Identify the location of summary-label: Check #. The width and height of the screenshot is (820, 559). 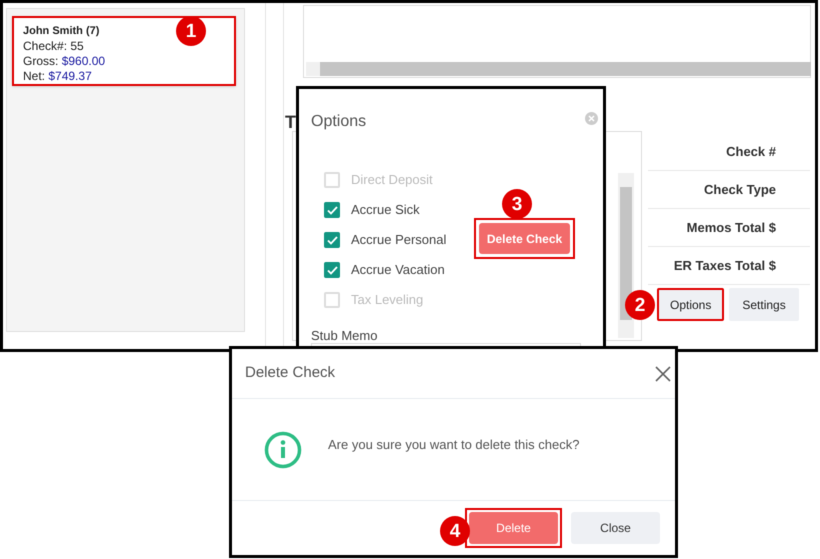
(751, 151).